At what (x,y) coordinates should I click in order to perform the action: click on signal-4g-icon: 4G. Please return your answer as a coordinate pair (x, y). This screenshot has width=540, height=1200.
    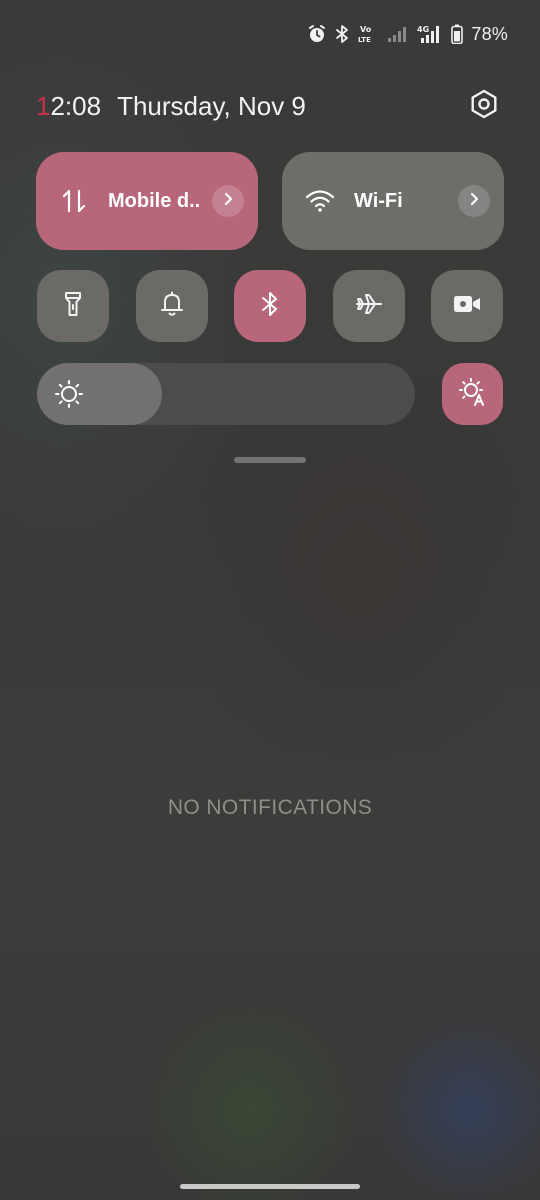
    Looking at the image, I should click on (430, 34).